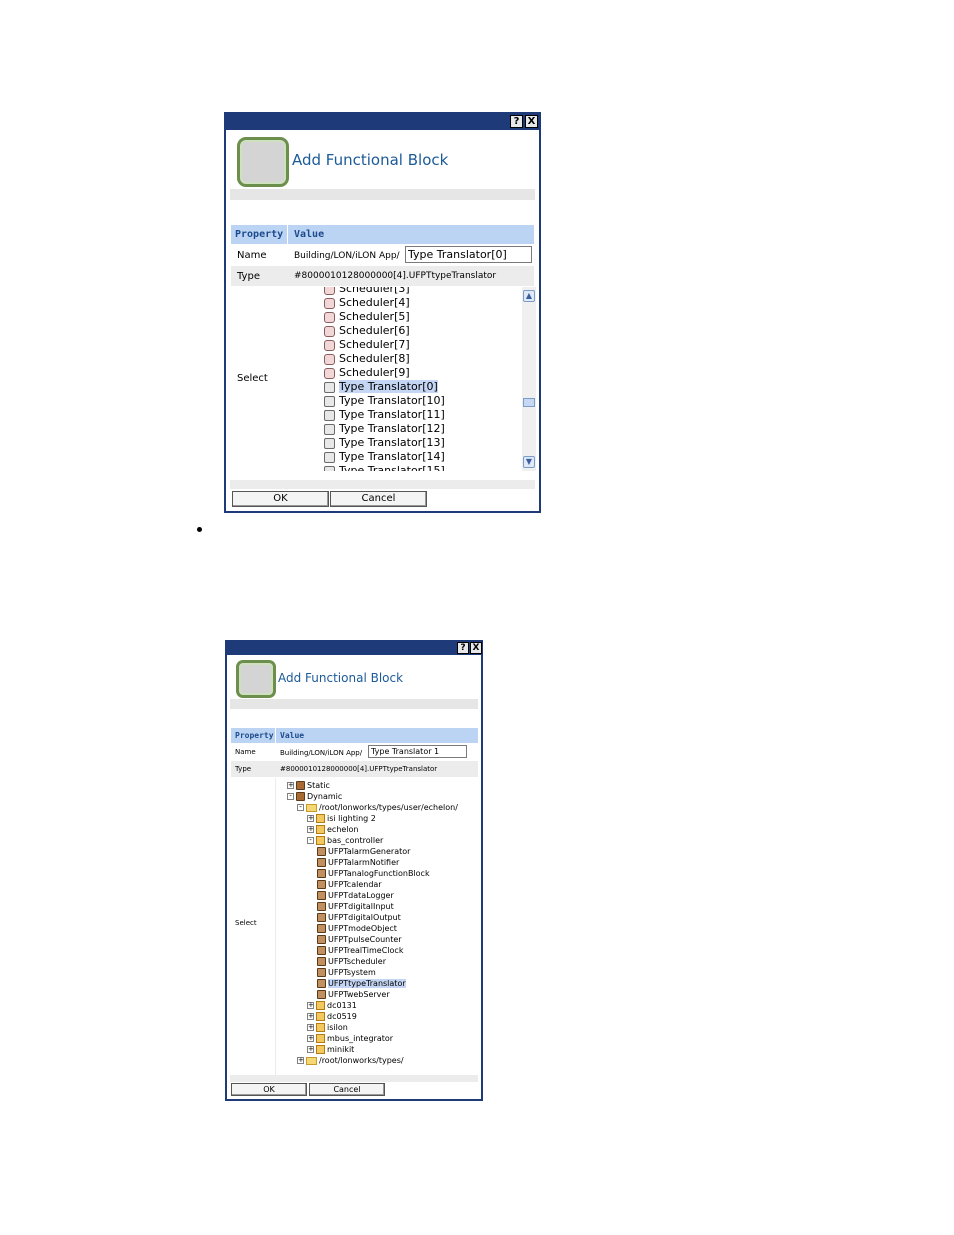 Image resolution: width=954 pixels, height=1235 pixels. I want to click on list-item: Scheduler[9], so click(367, 373).